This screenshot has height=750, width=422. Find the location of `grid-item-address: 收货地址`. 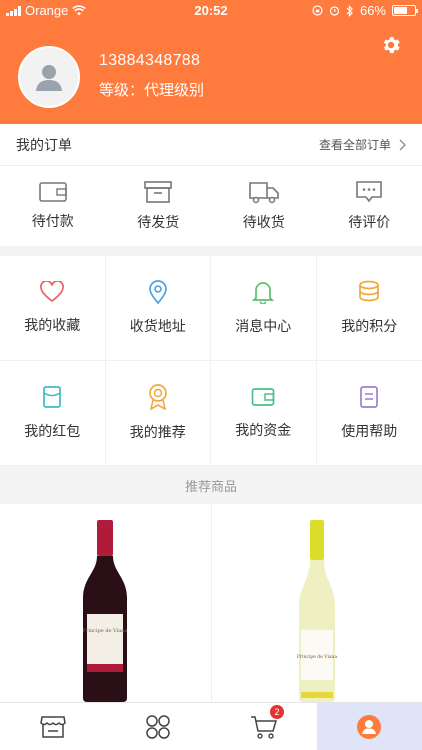

grid-item-address: 收货地址 is located at coordinates (158, 308).